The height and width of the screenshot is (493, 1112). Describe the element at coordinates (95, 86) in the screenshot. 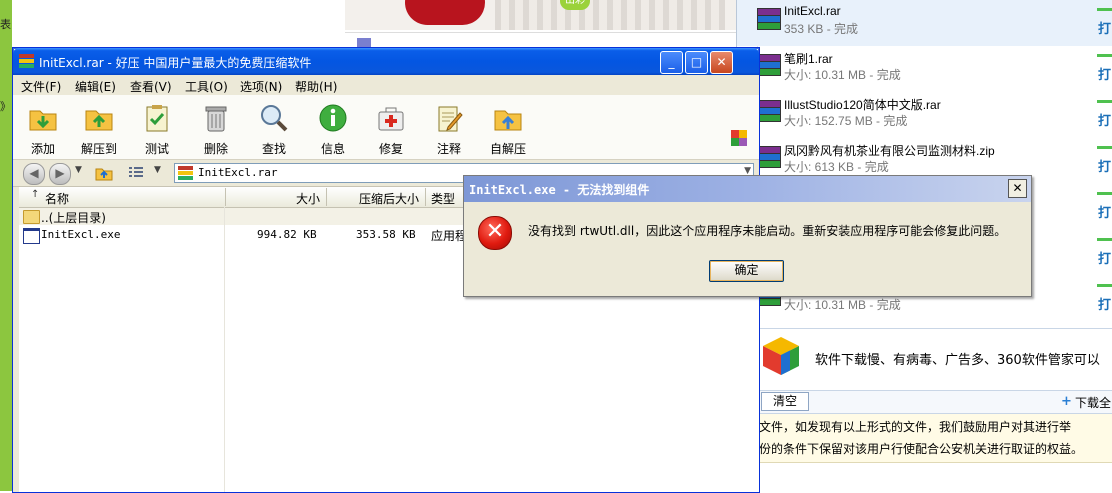

I see `menu-edit: 编辑(E)` at that location.